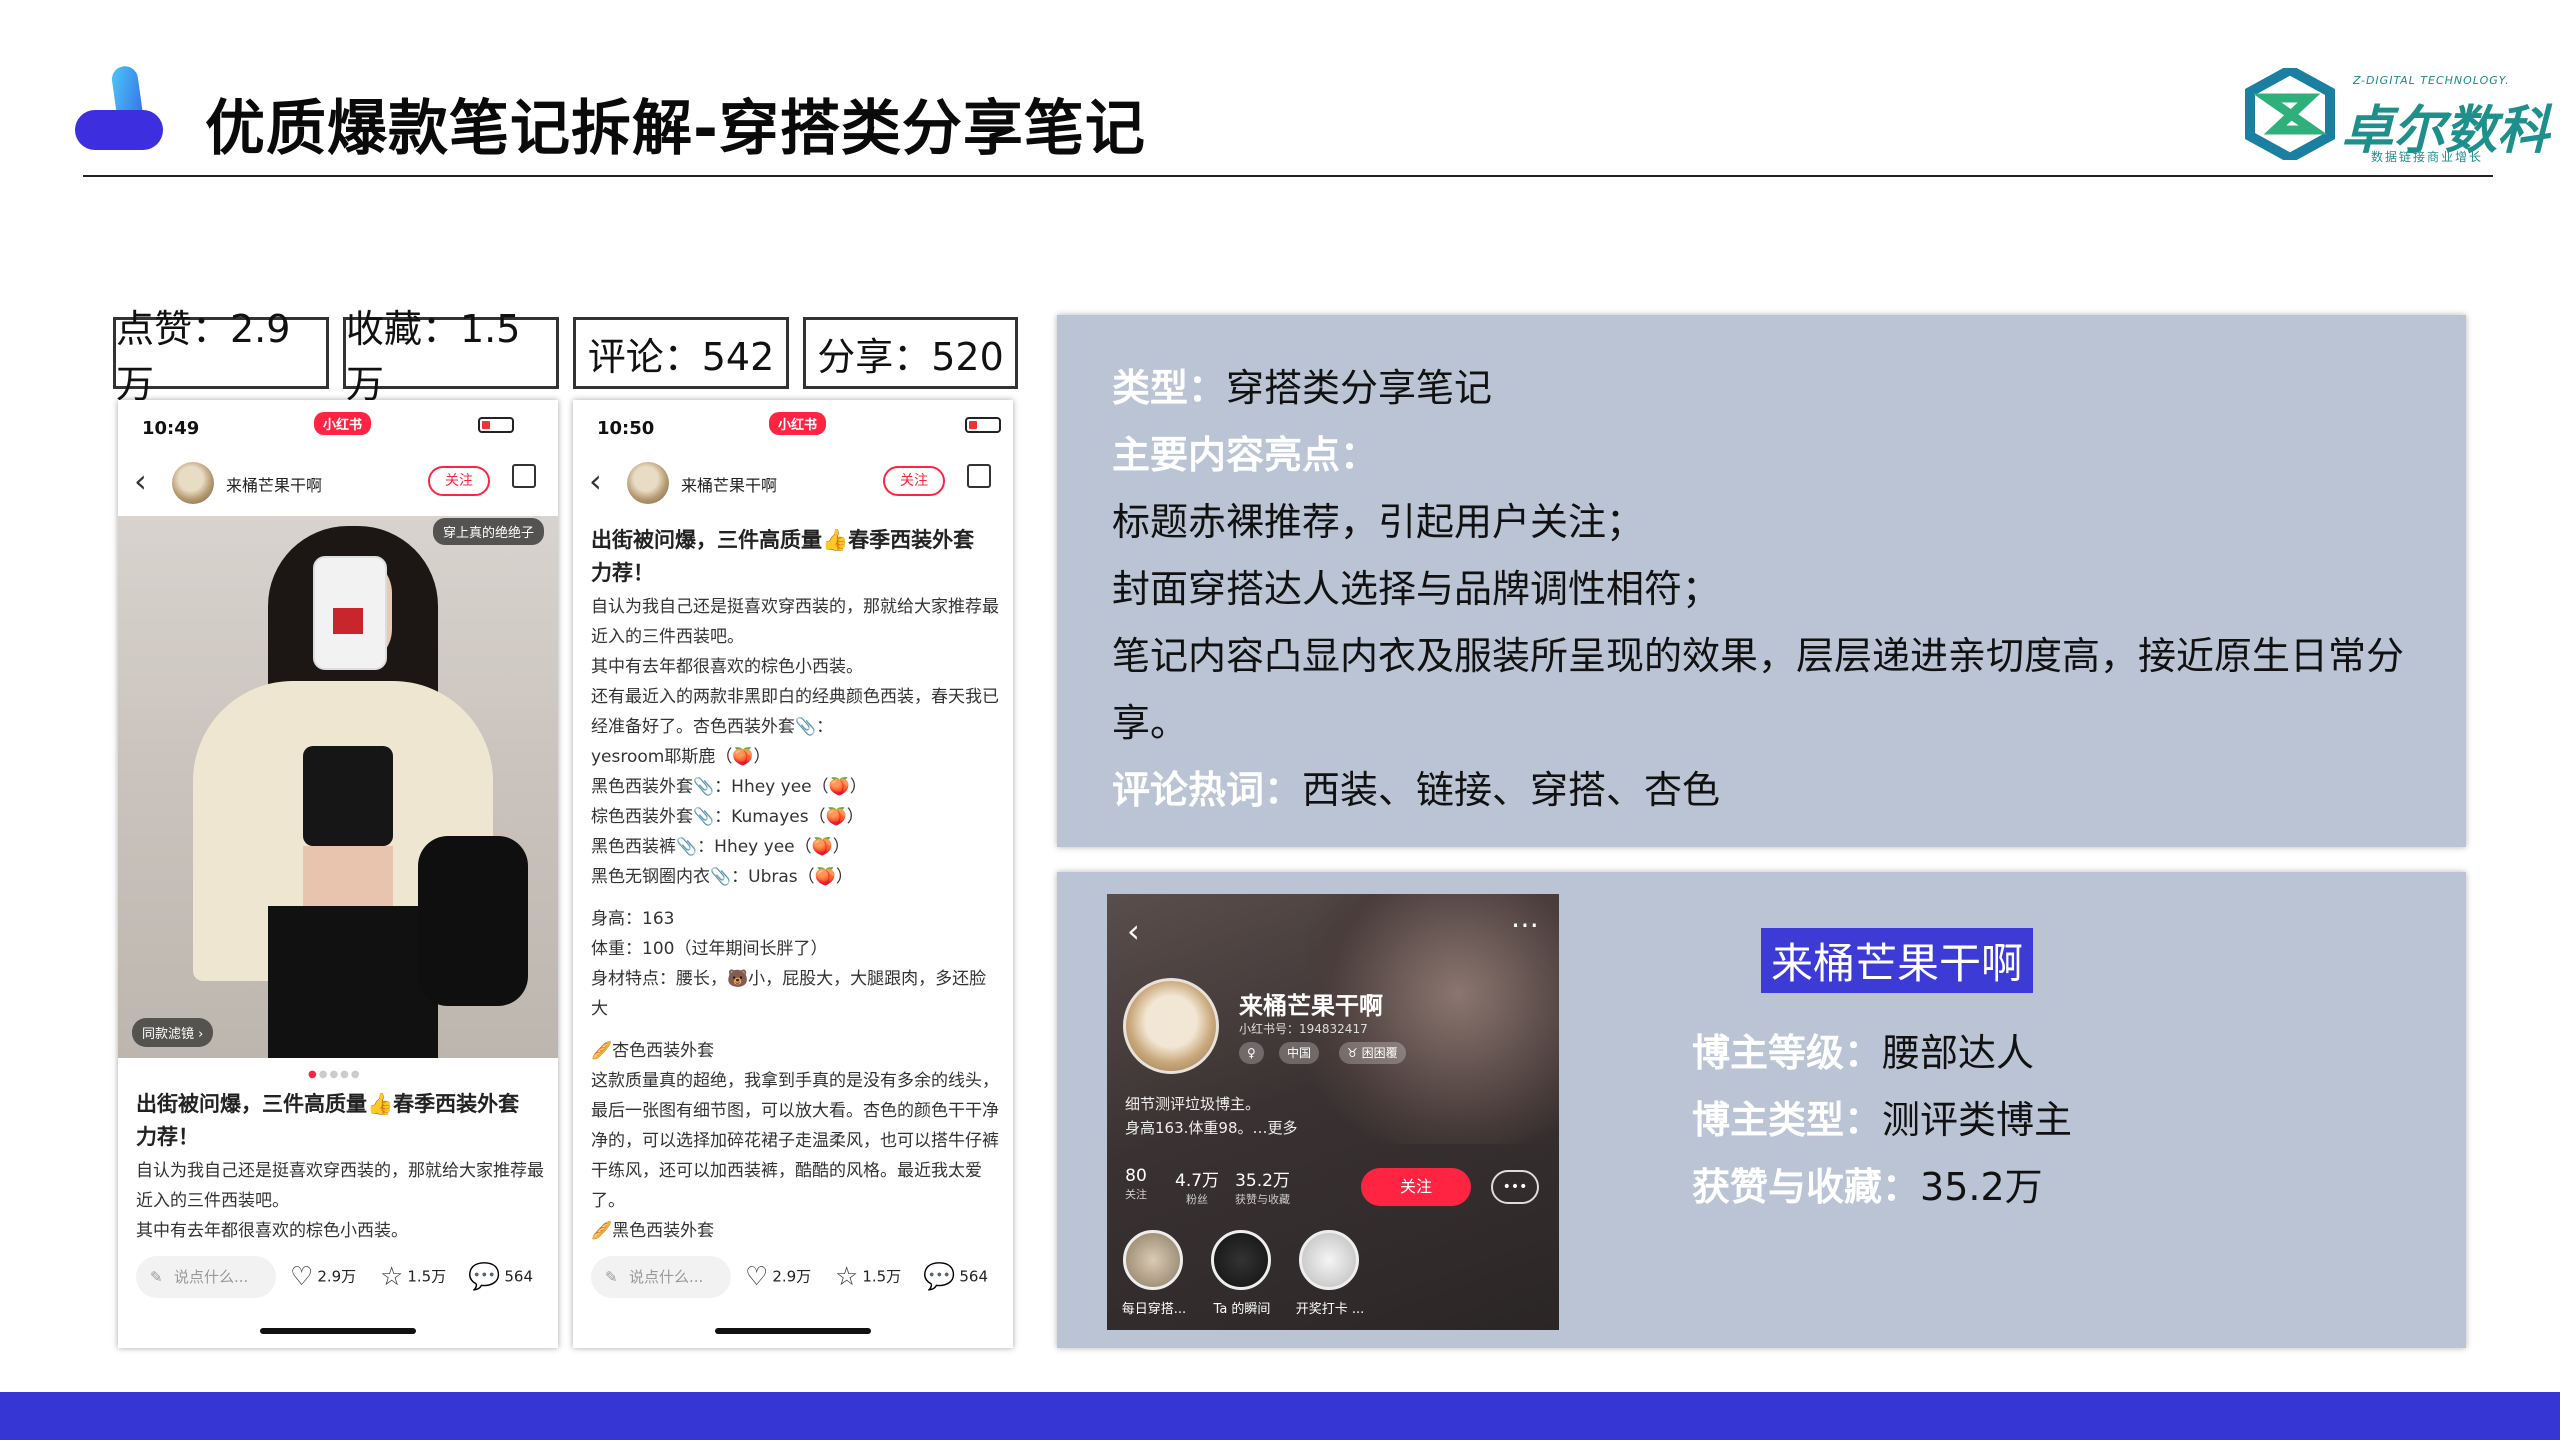 The image size is (2560, 1440). What do you see at coordinates (427, 1276) in the screenshot?
I see `collect-count: 1.5万` at bounding box center [427, 1276].